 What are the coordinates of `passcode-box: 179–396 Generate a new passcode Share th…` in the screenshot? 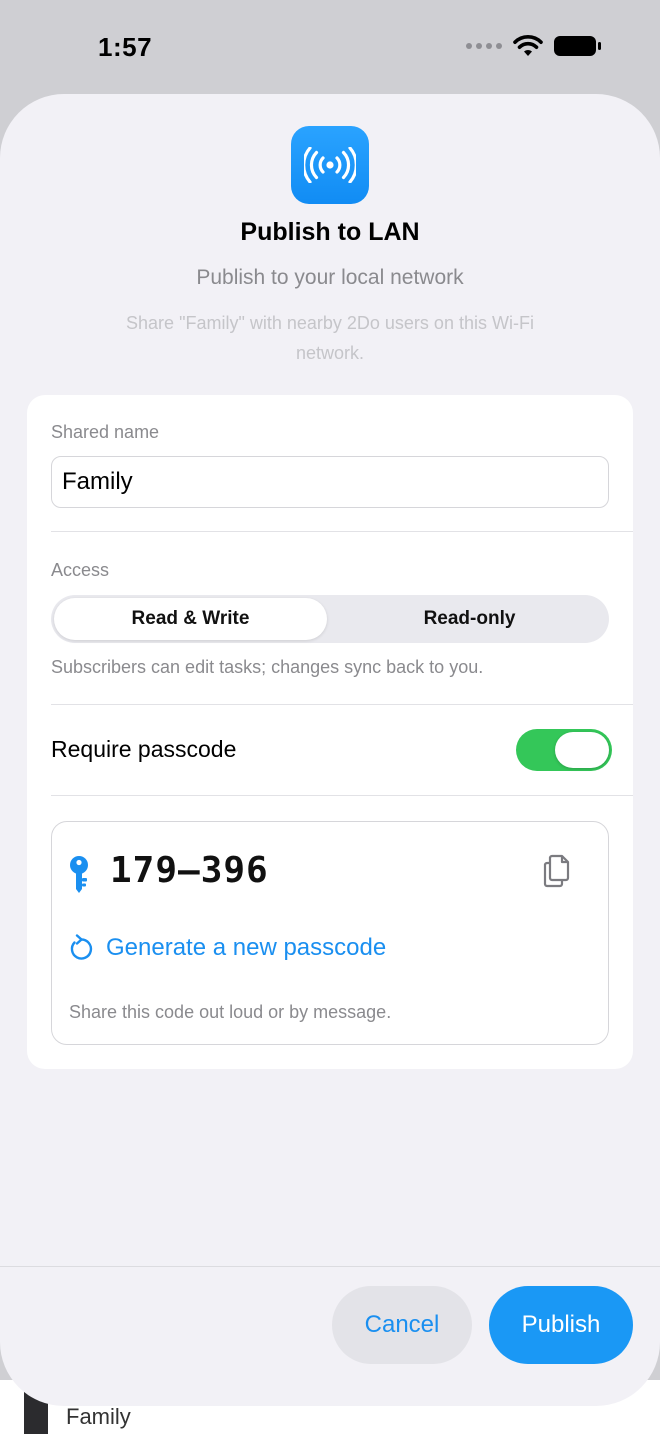 It's located at (330, 933).